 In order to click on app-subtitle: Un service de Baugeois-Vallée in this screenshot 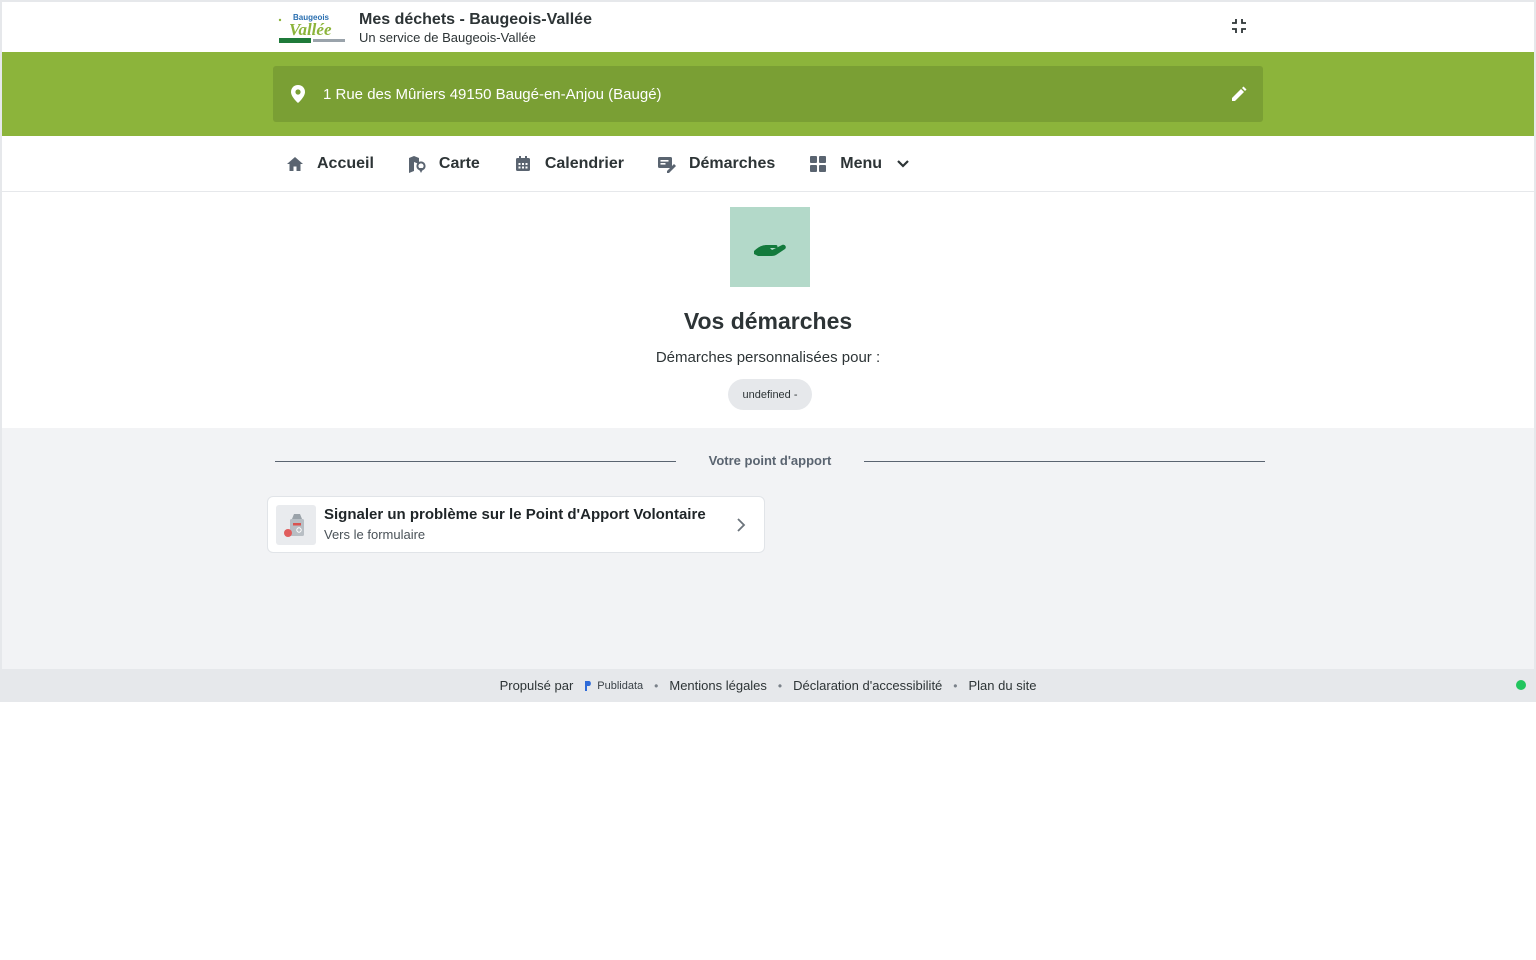, I will do `click(447, 37)`.